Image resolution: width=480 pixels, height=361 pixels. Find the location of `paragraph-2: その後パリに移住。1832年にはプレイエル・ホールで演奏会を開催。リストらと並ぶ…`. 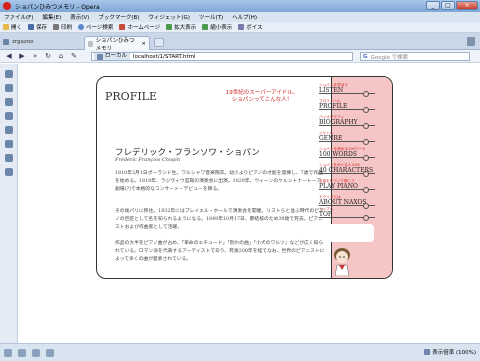

paragraph-2: その後パリに移住。1832年にはプレイエル・ホールで演奏会を開催。リストらと並ぶ… is located at coordinates (219, 219).